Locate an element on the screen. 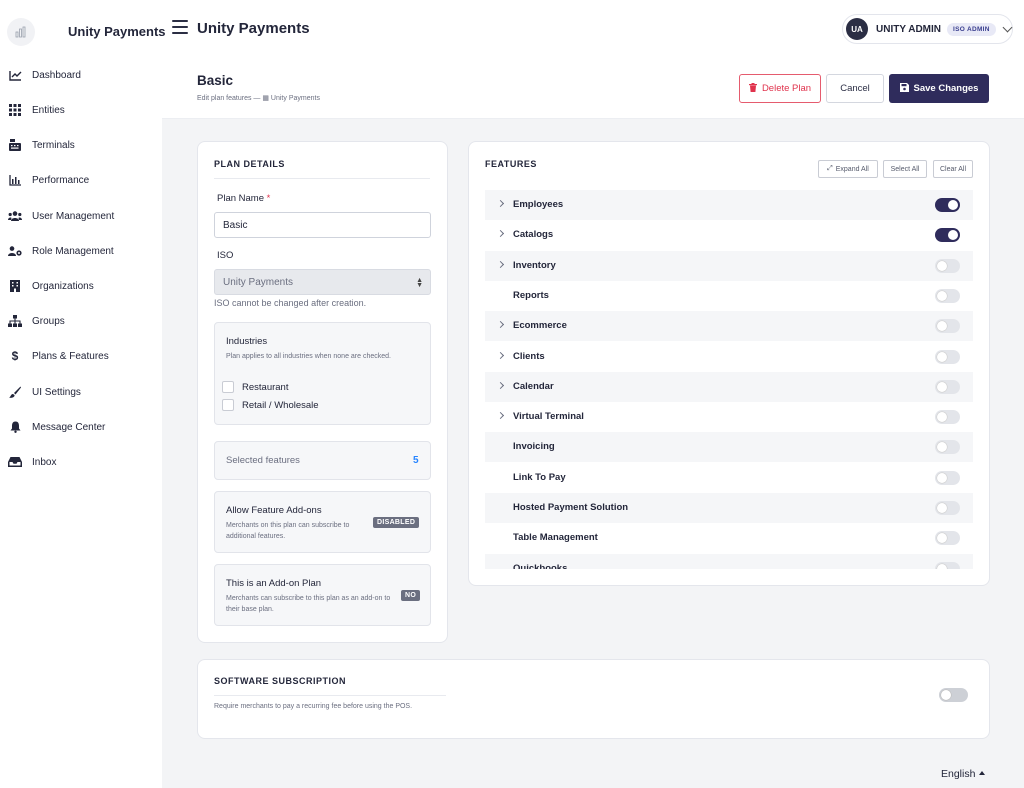 The height and width of the screenshot is (788, 1024). feature-name: Table Management is located at coordinates (555, 538).